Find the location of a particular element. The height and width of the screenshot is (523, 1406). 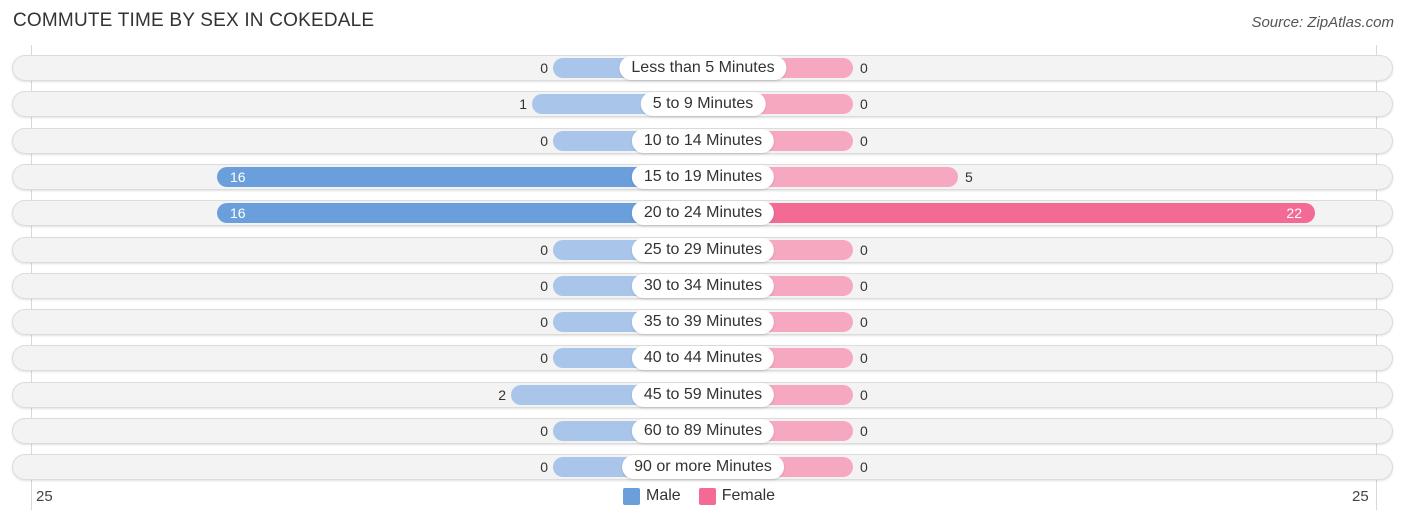

legend-label-male: Male is located at coordinates (663, 495).